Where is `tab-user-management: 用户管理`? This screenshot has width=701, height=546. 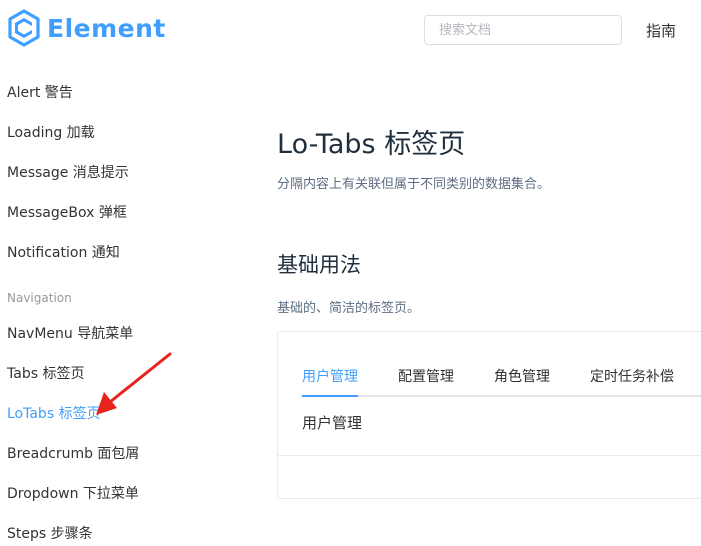
tab-user-management: 用户管理 is located at coordinates (330, 376).